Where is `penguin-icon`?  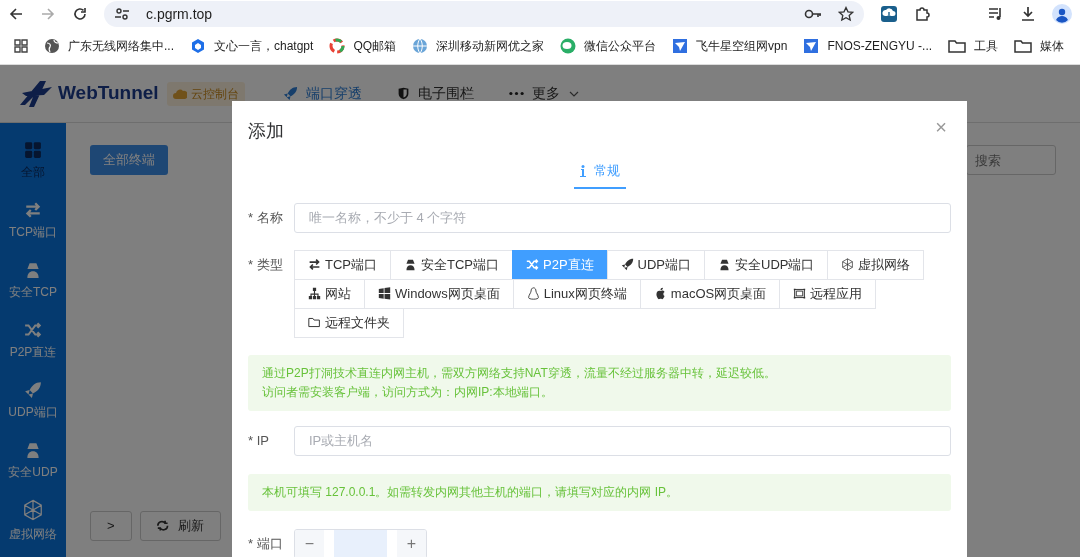
penguin-icon is located at coordinates (533, 293).